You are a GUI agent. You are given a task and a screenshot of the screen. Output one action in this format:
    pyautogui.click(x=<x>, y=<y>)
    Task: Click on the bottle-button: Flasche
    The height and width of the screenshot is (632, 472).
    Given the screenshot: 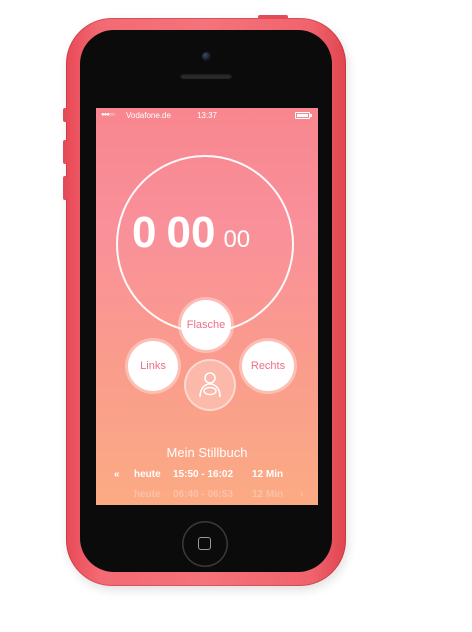 What is the action you would take?
    pyautogui.click(x=206, y=325)
    